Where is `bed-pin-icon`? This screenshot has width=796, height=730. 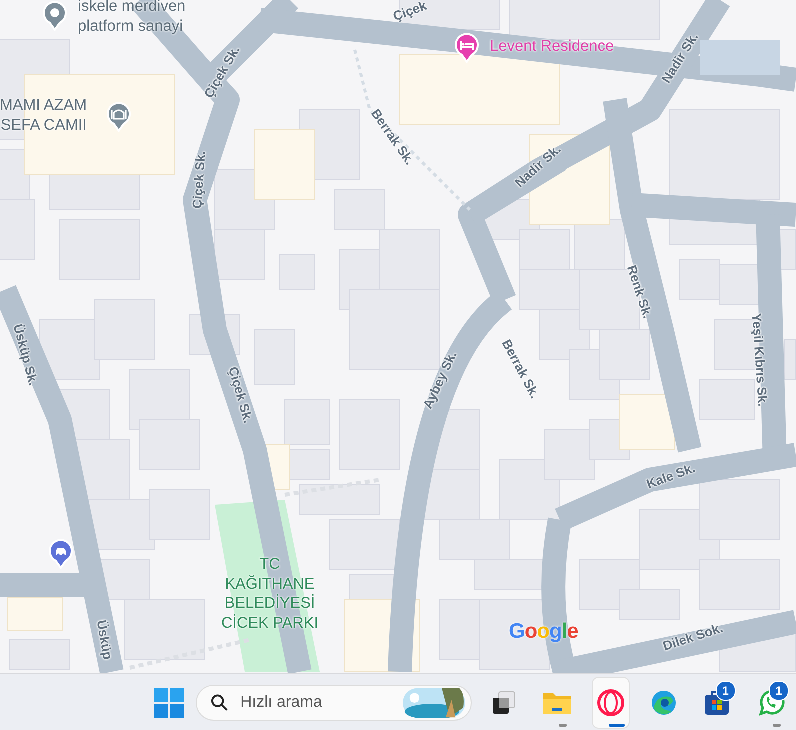
bed-pin-icon is located at coordinates (467, 48).